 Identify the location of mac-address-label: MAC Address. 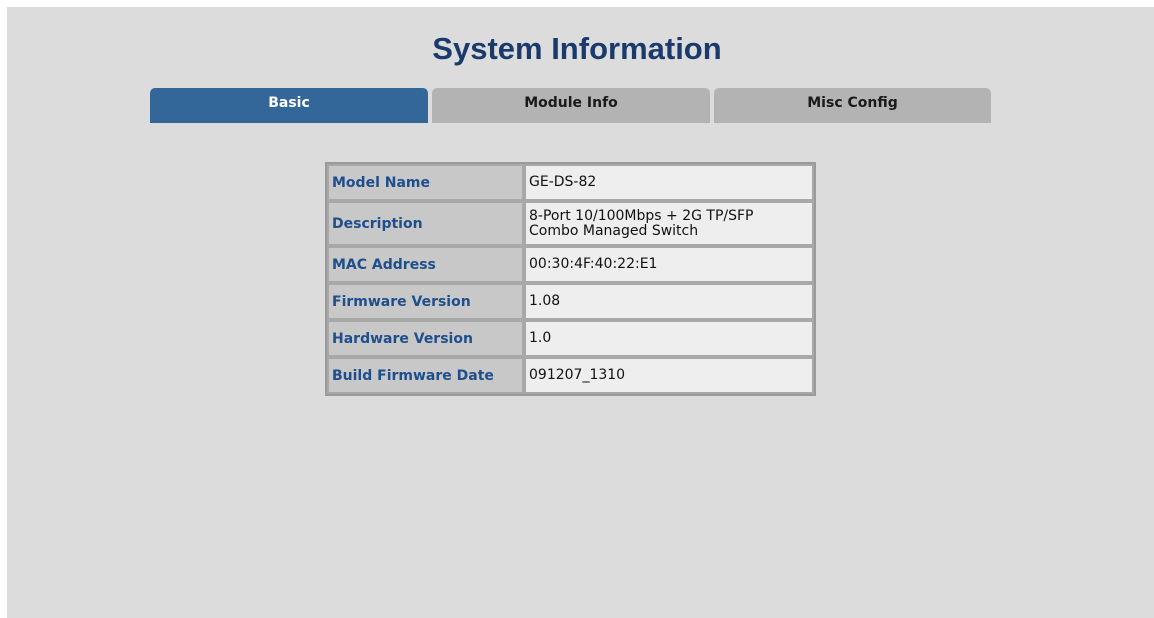
(425, 264).